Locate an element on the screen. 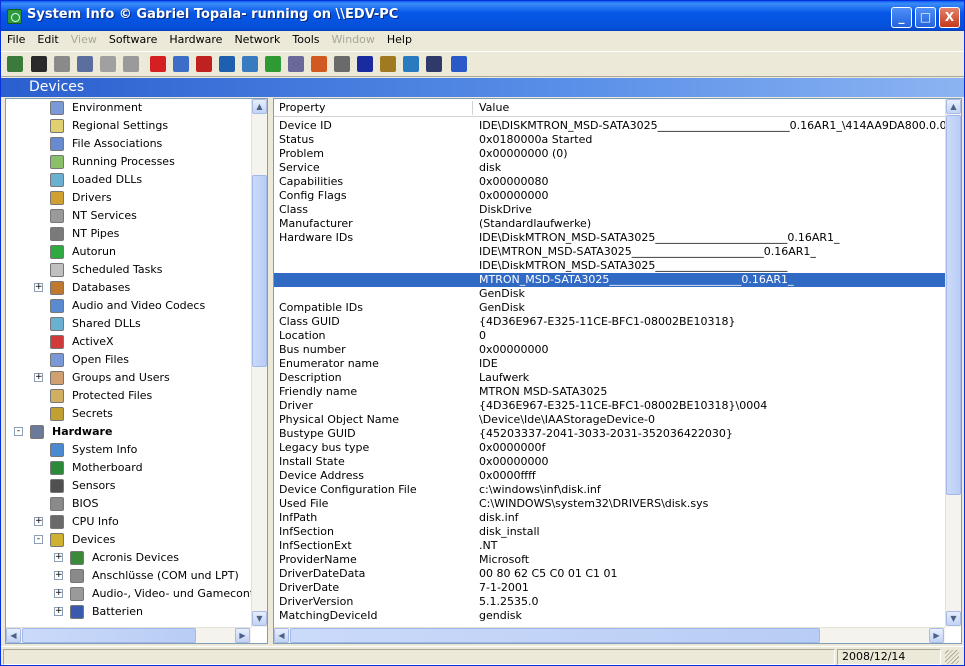  tree-item-running-processes: Running Processes is located at coordinates (128, 162).